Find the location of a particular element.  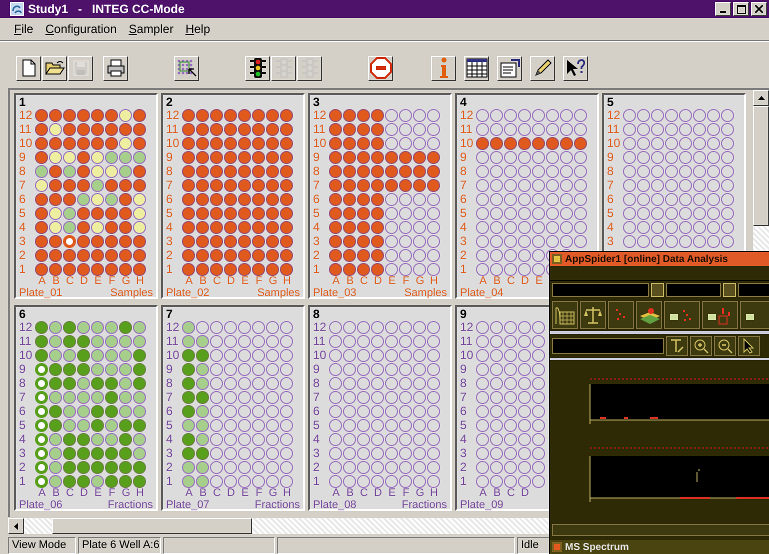

stop-button is located at coordinates (380, 68).